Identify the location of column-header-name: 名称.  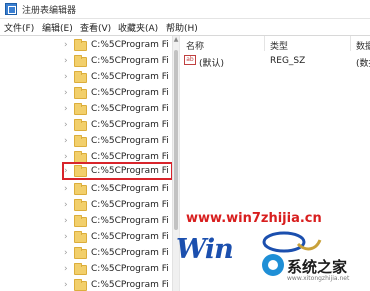
(195, 45).